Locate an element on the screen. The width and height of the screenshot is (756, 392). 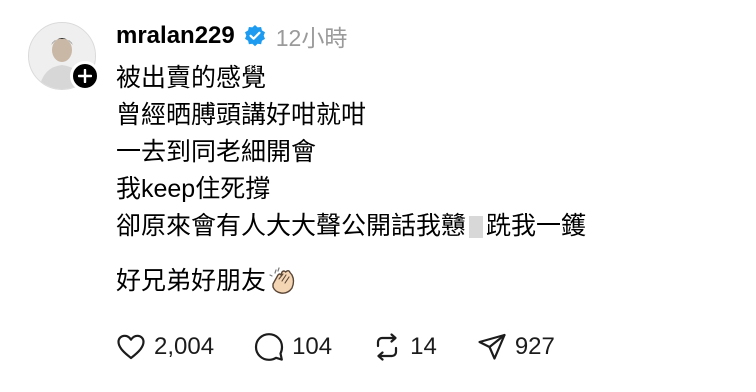
like-count: 2,004 is located at coordinates (184, 346).